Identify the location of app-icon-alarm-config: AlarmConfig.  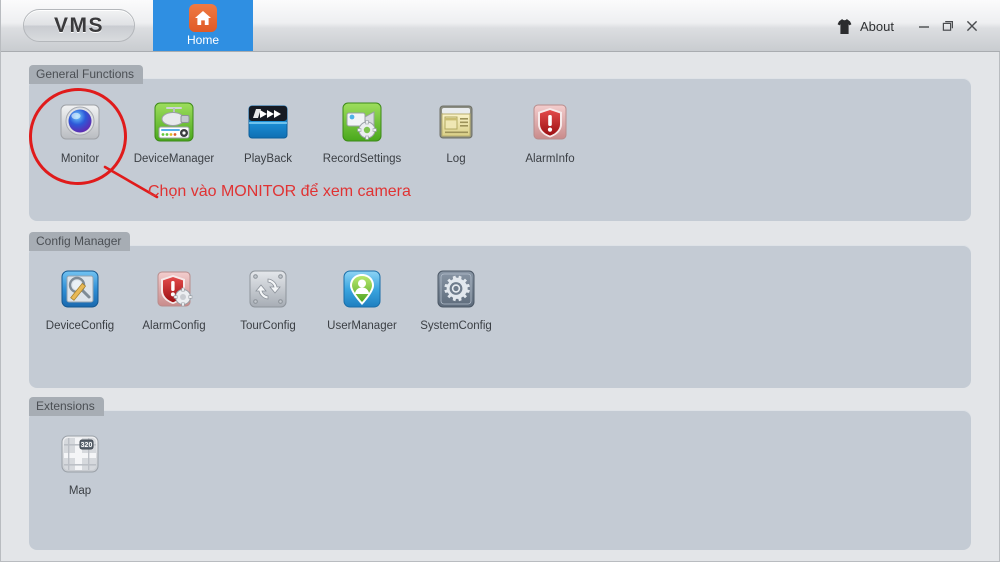
(174, 299).